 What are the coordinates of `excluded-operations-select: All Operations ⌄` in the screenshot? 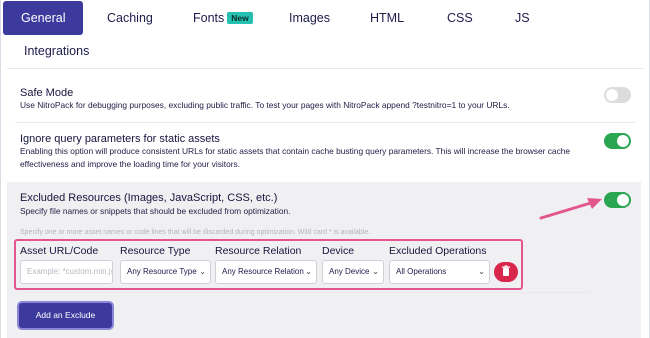 It's located at (439, 272).